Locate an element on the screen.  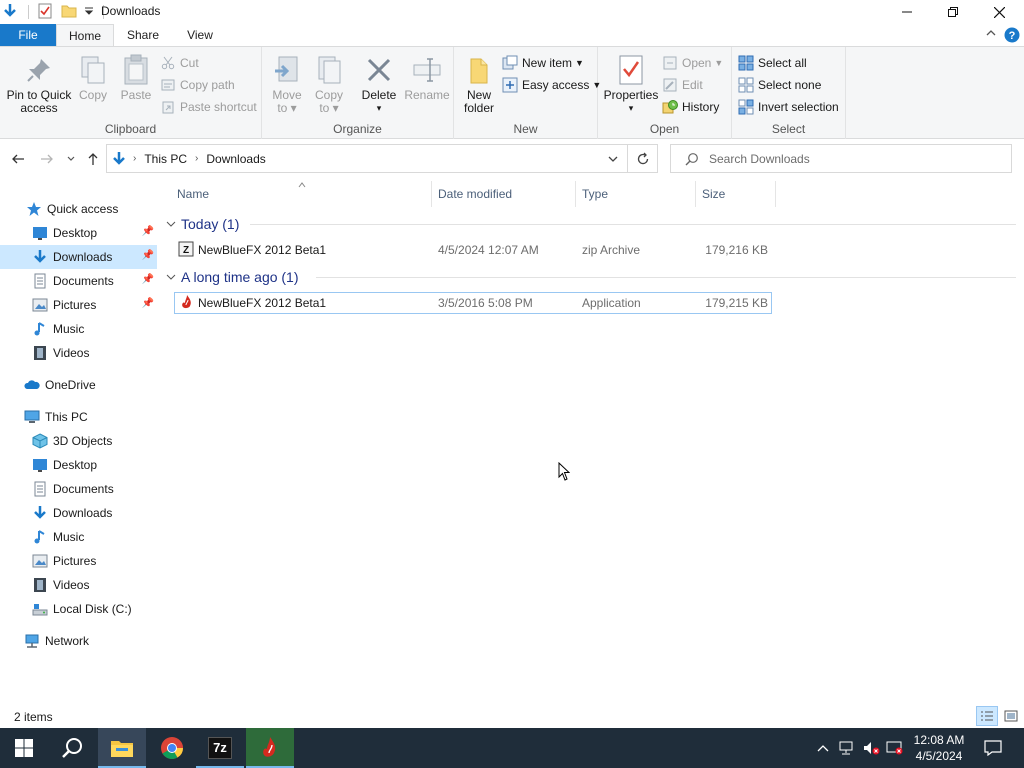
open-button: Open ▼ is located at coordinates (692, 63).